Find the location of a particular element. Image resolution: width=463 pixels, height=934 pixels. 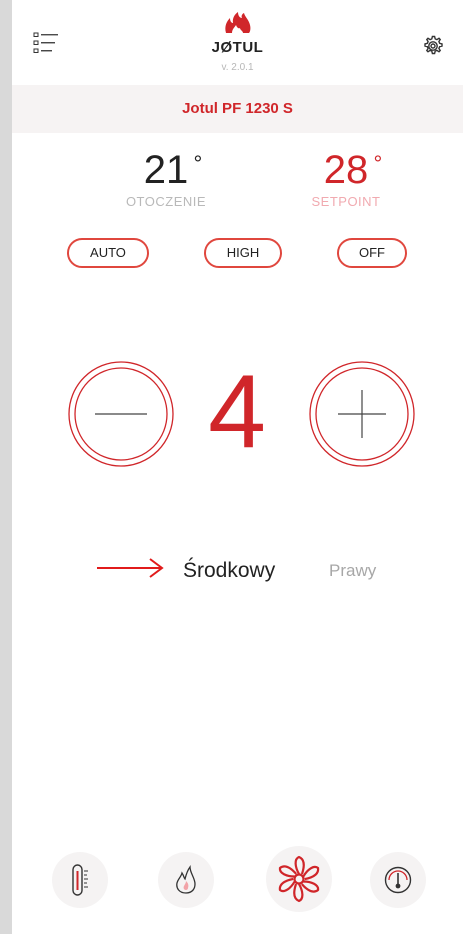

selection-arrow is located at coordinates (130, 568).